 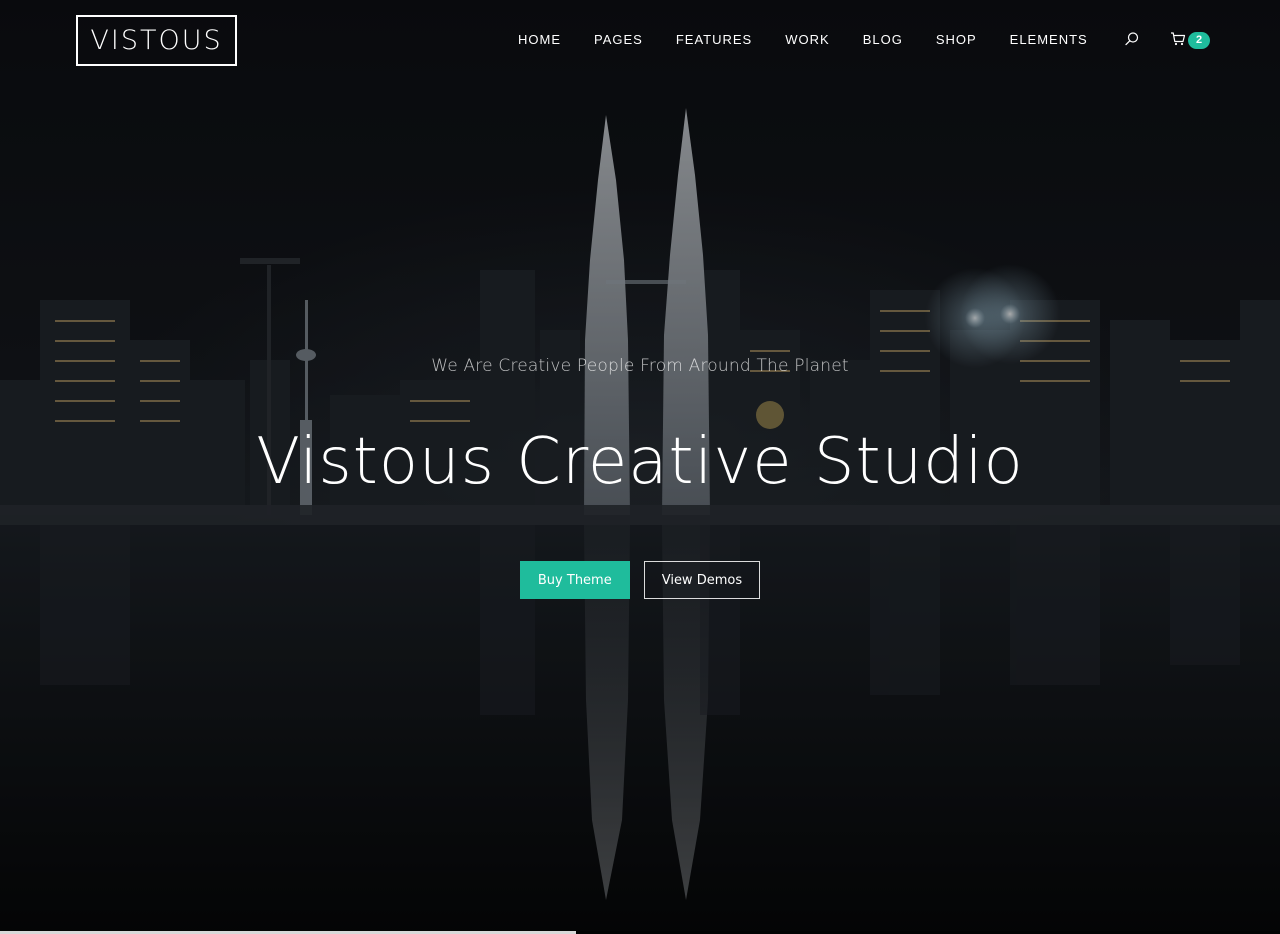 I want to click on hero-buttons: Buy Theme View Demos, so click(x=640, y=580).